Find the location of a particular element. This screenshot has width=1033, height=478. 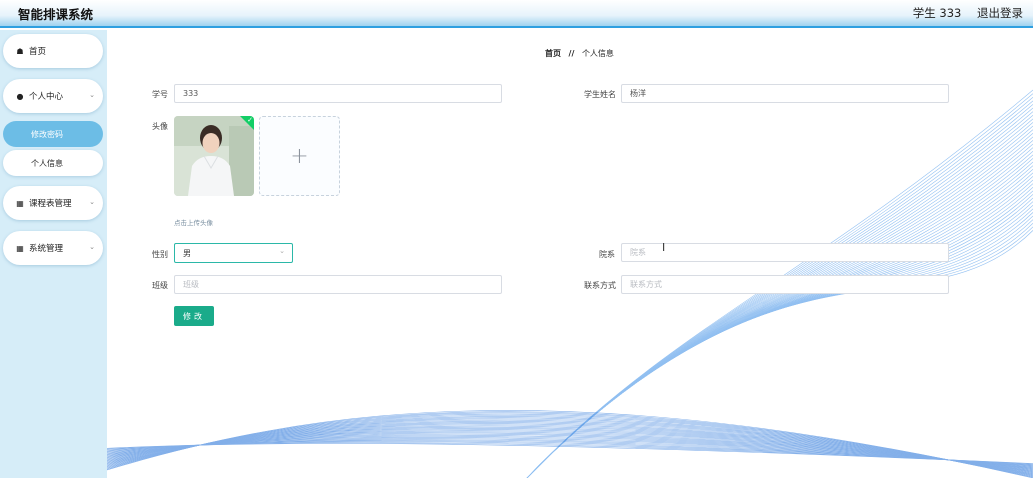

user-icon: ● is located at coordinates (20, 96).